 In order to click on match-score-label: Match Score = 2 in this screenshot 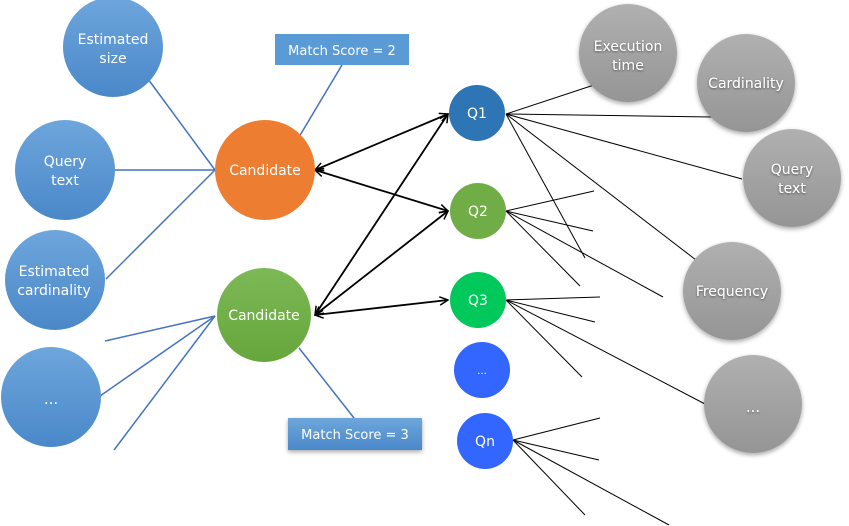, I will do `click(342, 51)`.